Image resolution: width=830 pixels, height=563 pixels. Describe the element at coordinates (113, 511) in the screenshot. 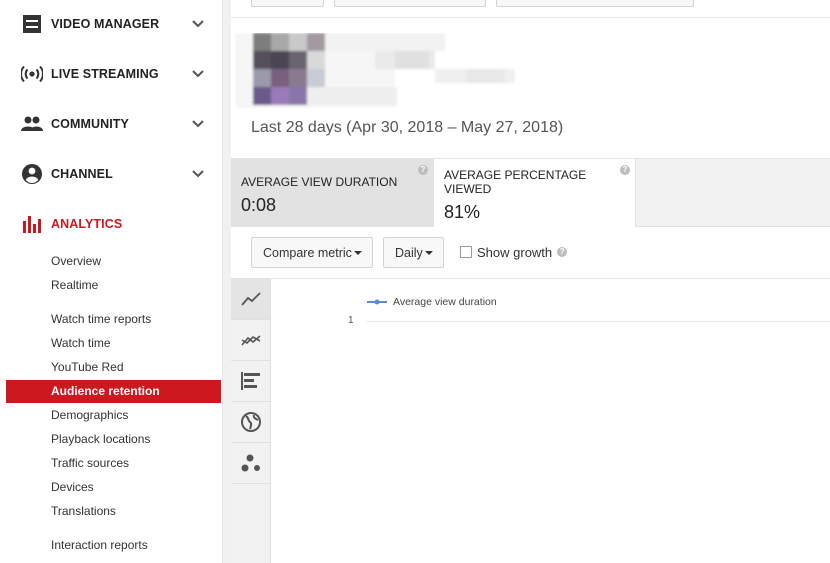

I see `sidebar-item-translations: Translations` at that location.